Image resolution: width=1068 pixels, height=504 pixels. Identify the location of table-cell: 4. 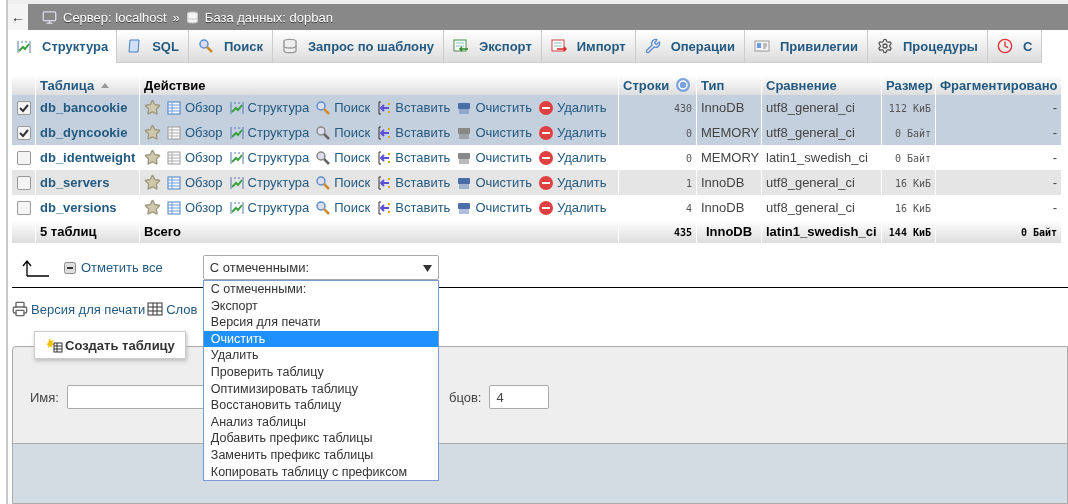
(688, 208).